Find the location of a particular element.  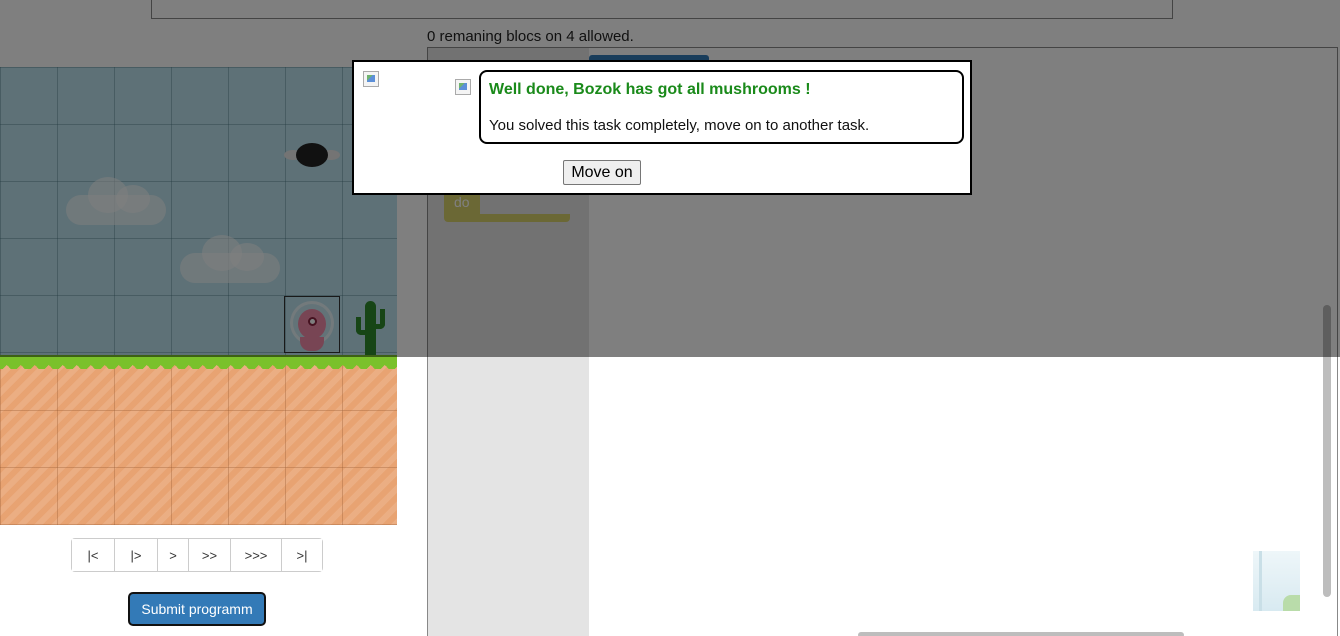

fastest-button: >>> is located at coordinates (256, 555).